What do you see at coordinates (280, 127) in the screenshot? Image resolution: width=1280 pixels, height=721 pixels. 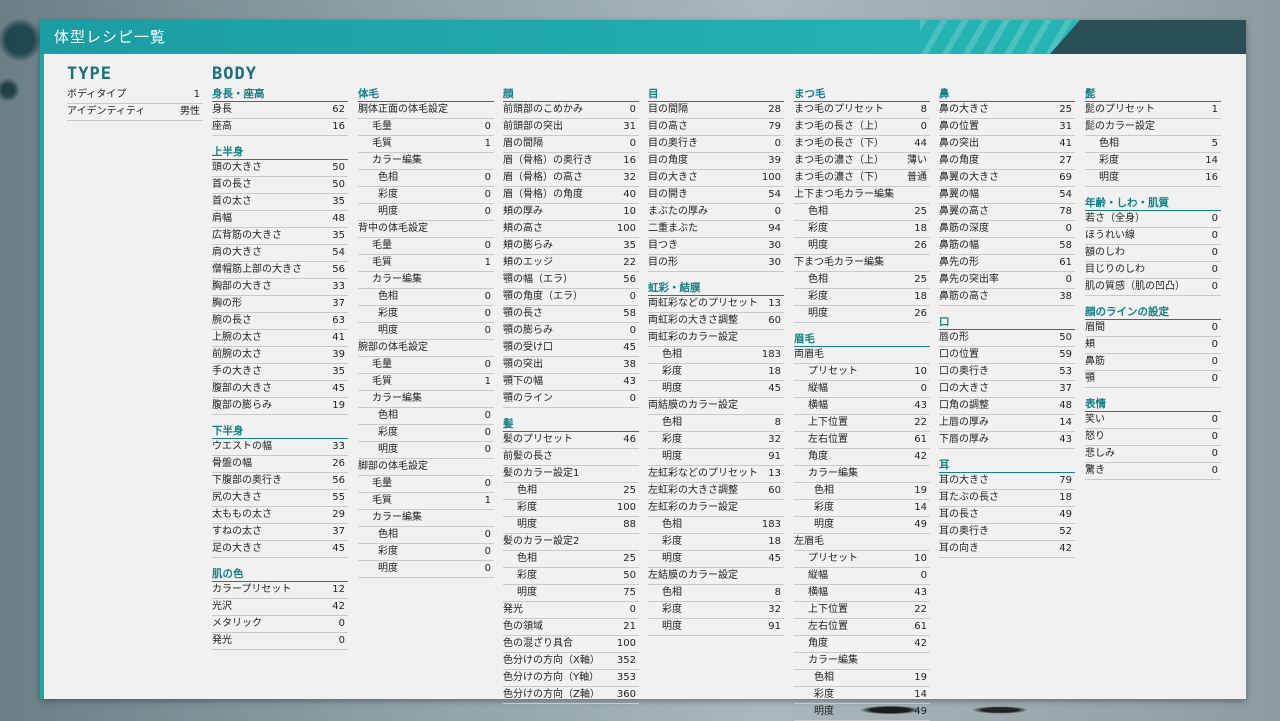 I see `recipe-row: 座高 16` at bounding box center [280, 127].